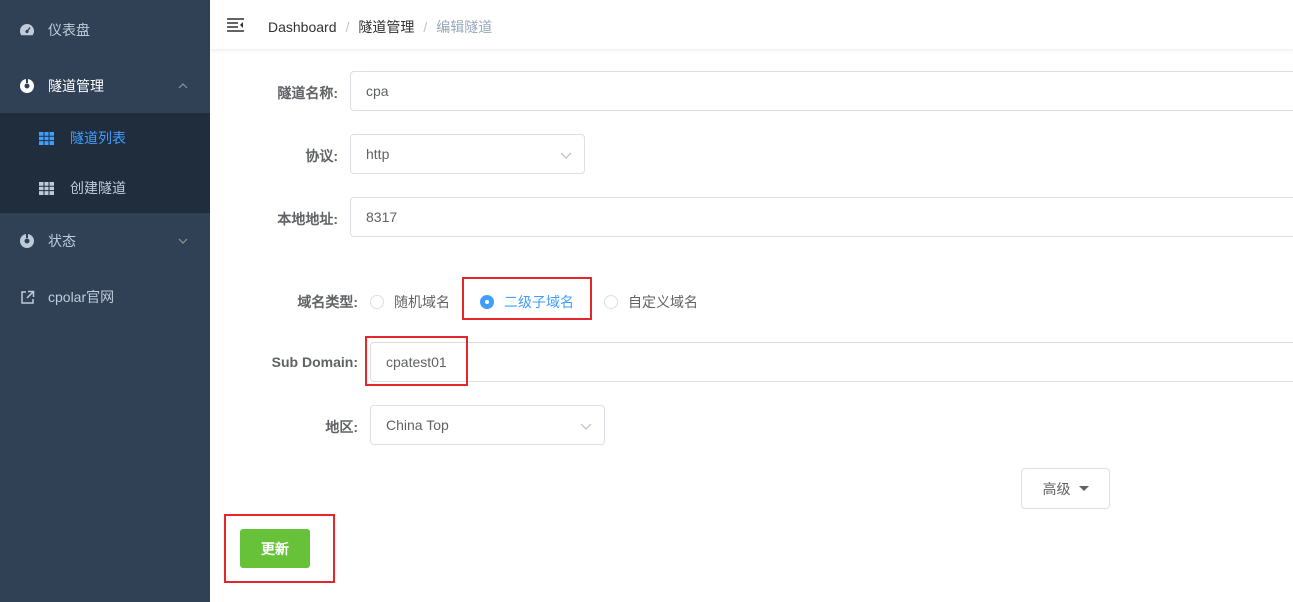 Image resolution: width=1293 pixels, height=602 pixels. Describe the element at coordinates (821, 217) in the screenshot. I see `local-address-input: 8317` at that location.